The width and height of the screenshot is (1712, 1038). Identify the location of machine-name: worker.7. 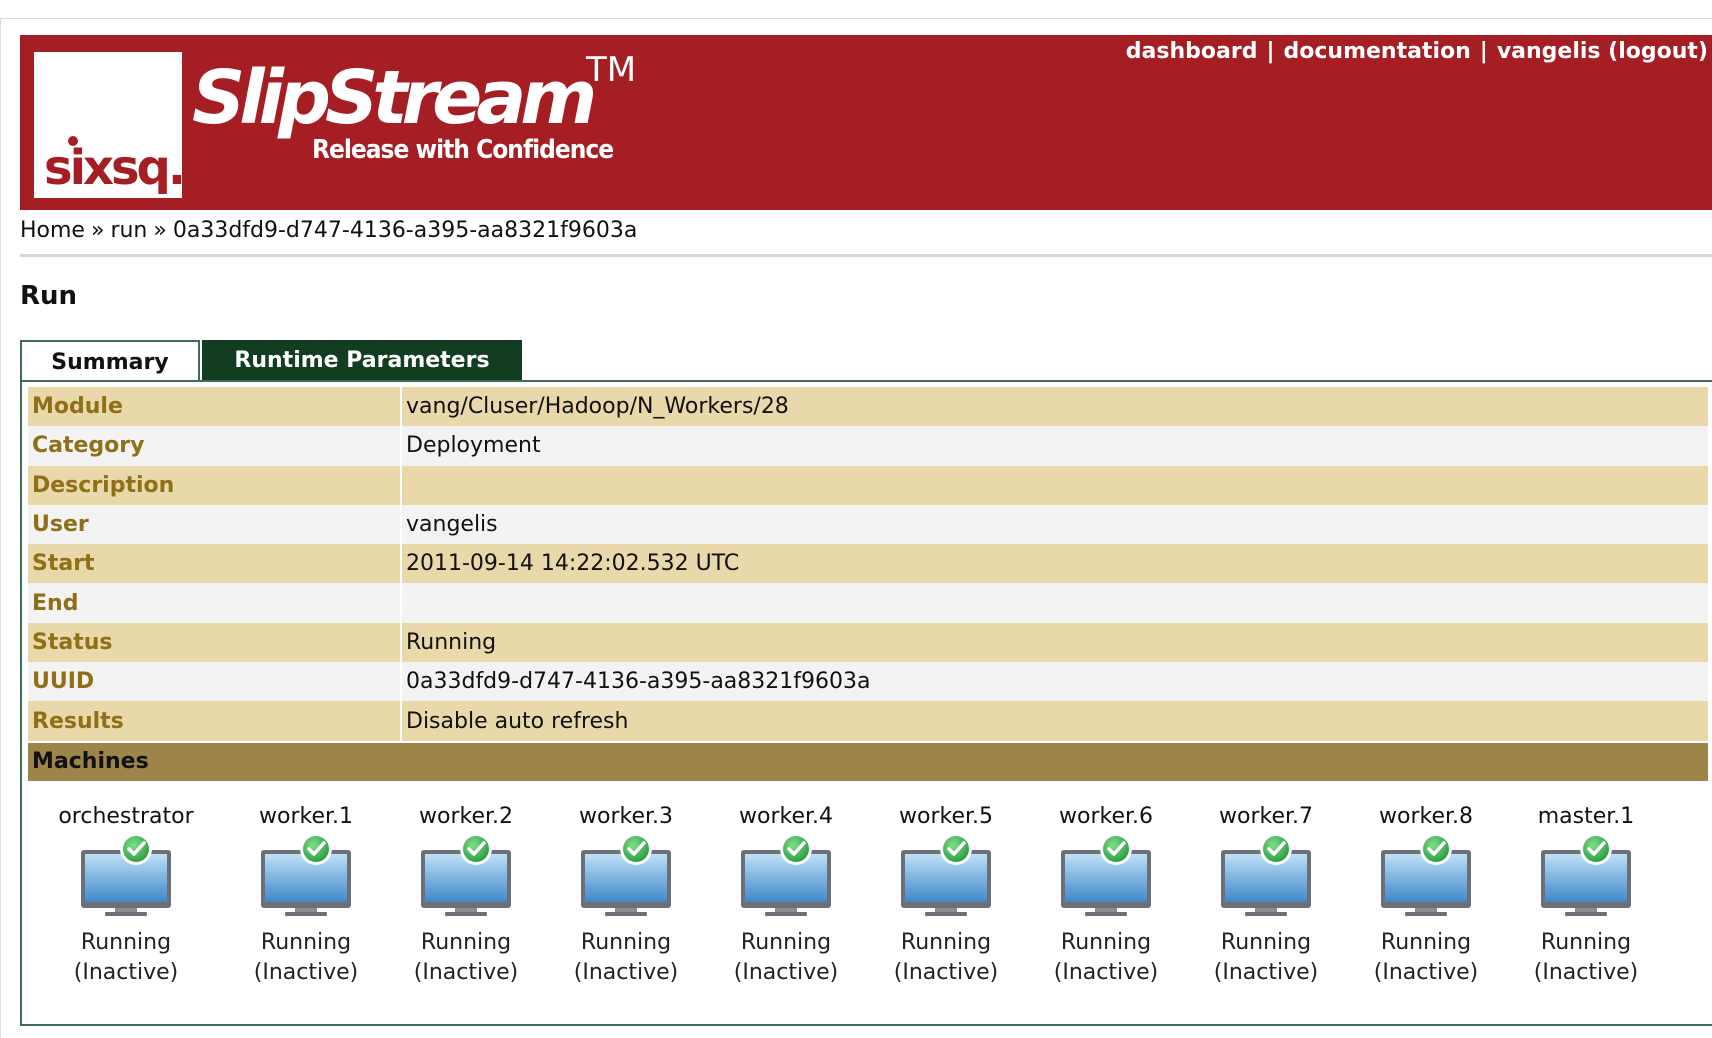
(1265, 816).